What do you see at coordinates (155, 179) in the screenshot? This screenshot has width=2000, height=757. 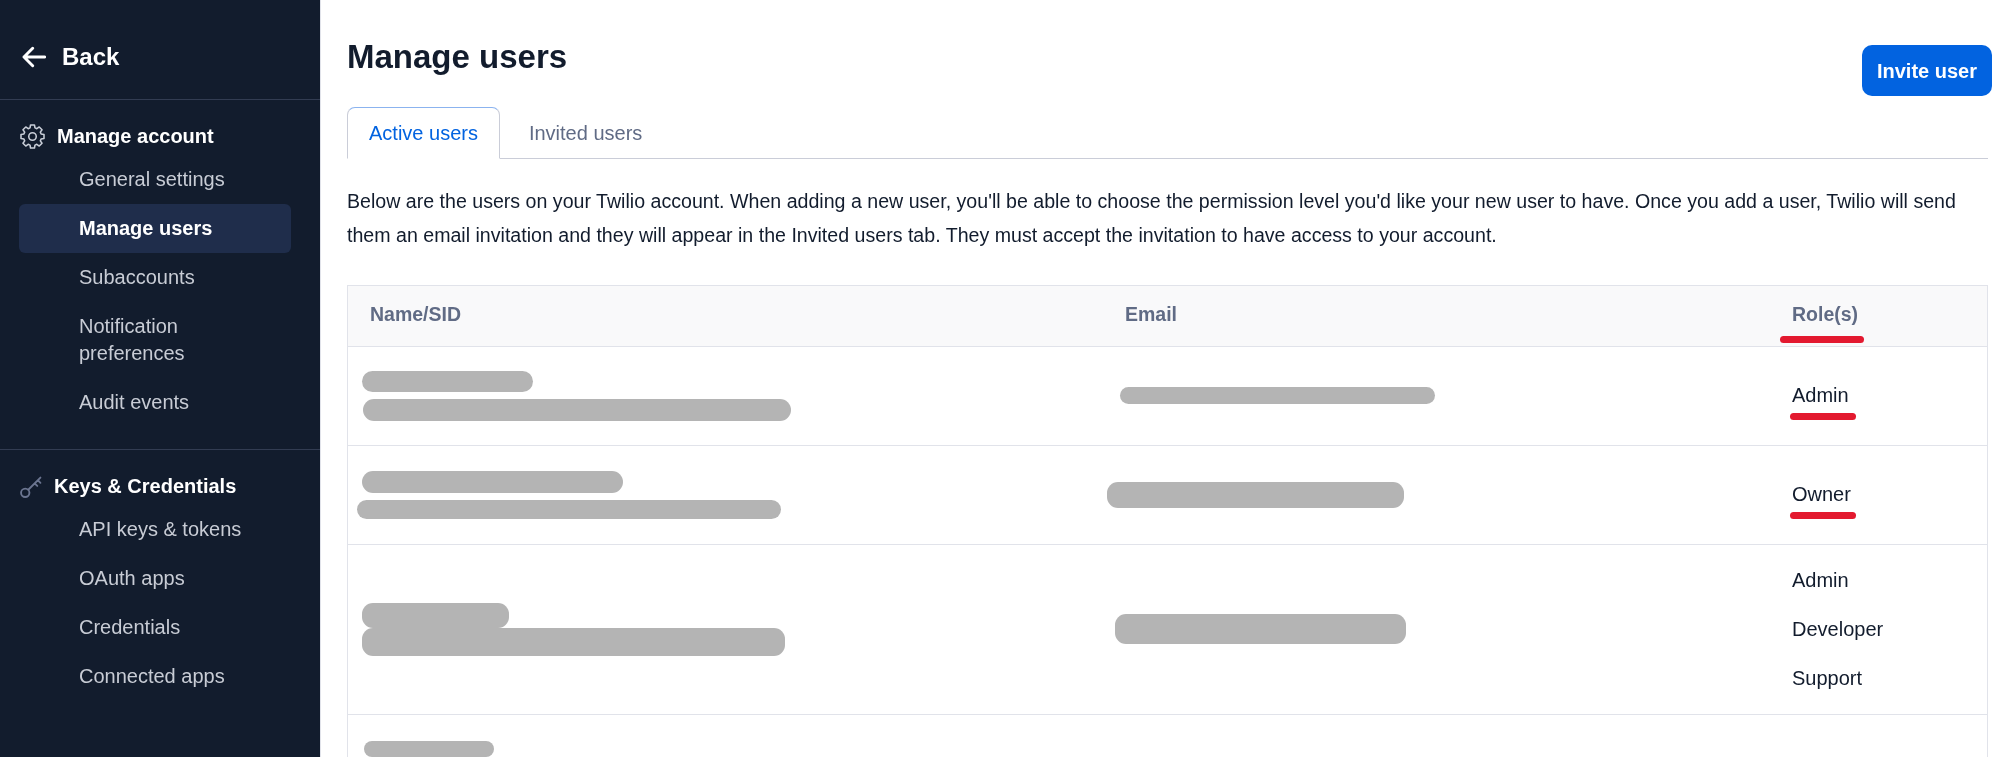 I see `sidebar-link: General settings` at bounding box center [155, 179].